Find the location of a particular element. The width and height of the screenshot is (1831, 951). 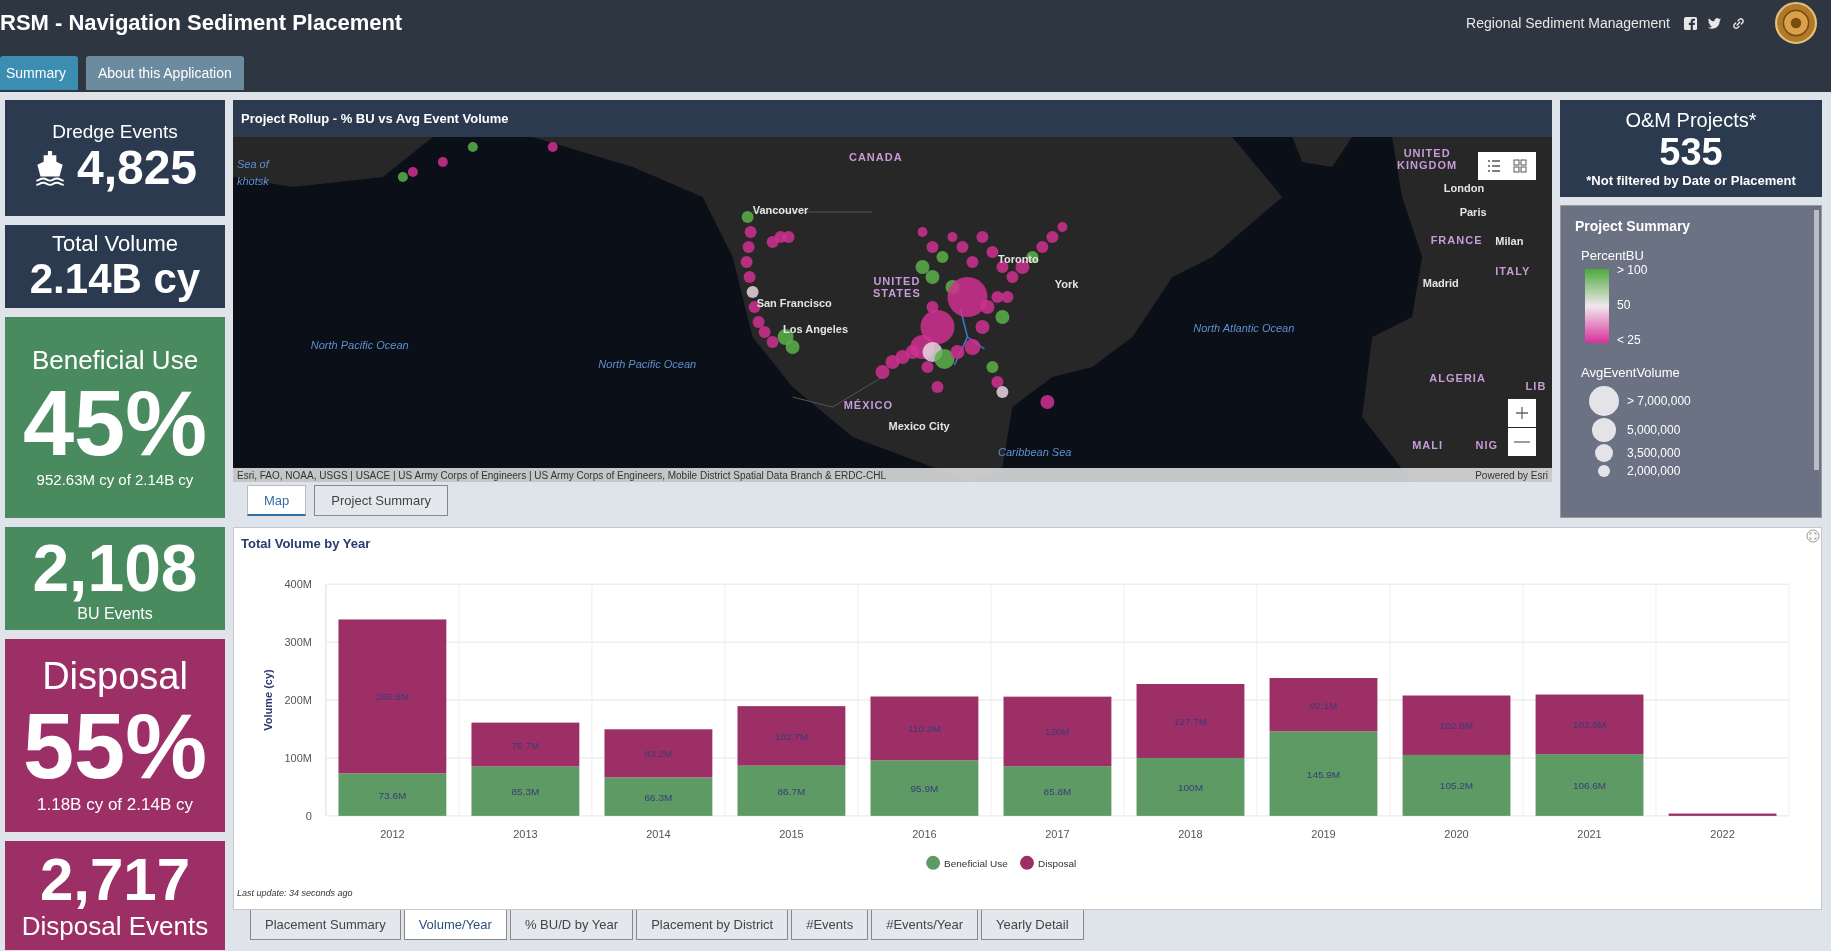

data-label: 100M is located at coordinates (1190, 787).